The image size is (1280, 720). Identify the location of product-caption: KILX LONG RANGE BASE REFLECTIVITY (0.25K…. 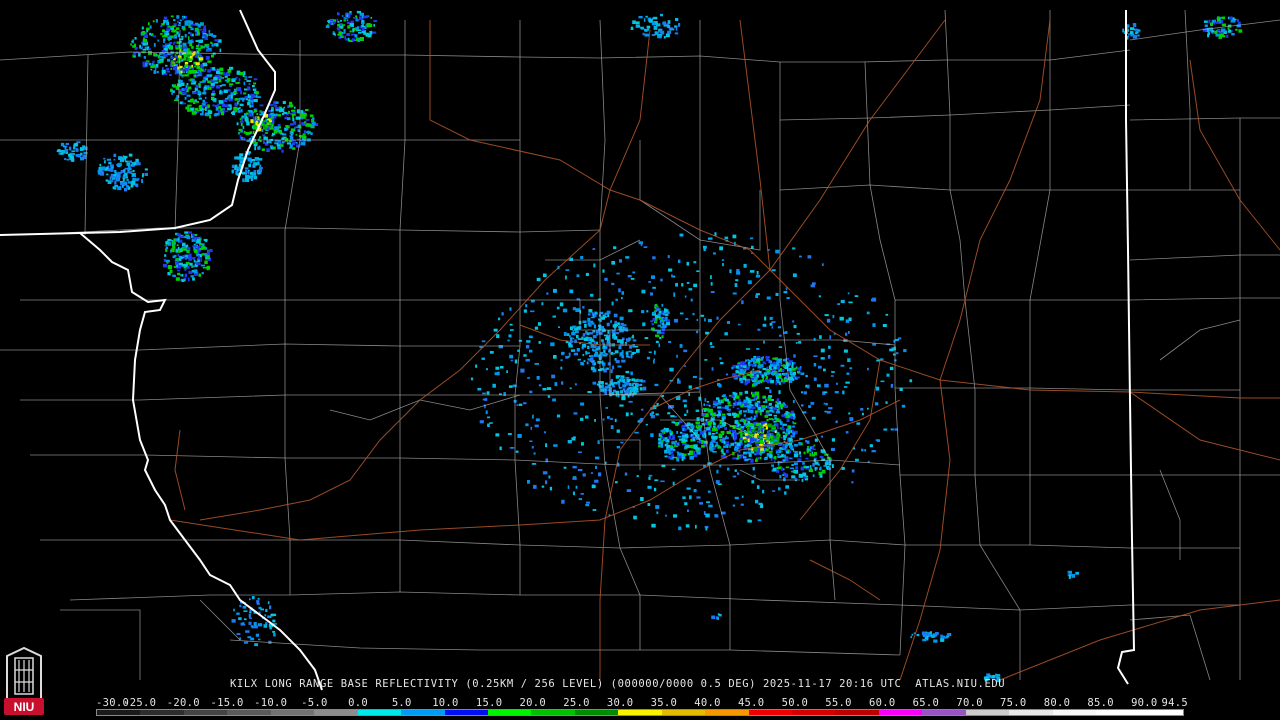
(618, 684).